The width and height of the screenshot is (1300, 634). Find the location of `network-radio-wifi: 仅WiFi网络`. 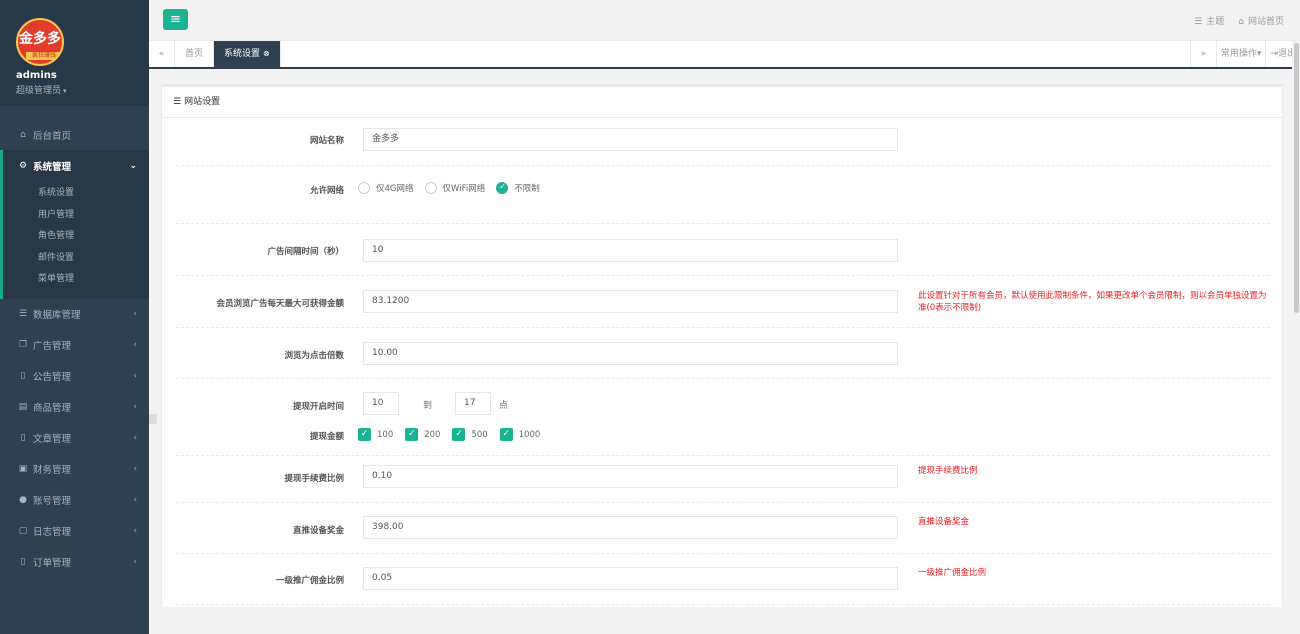

network-radio-wifi: 仅WiFi网络 is located at coordinates (454, 188).